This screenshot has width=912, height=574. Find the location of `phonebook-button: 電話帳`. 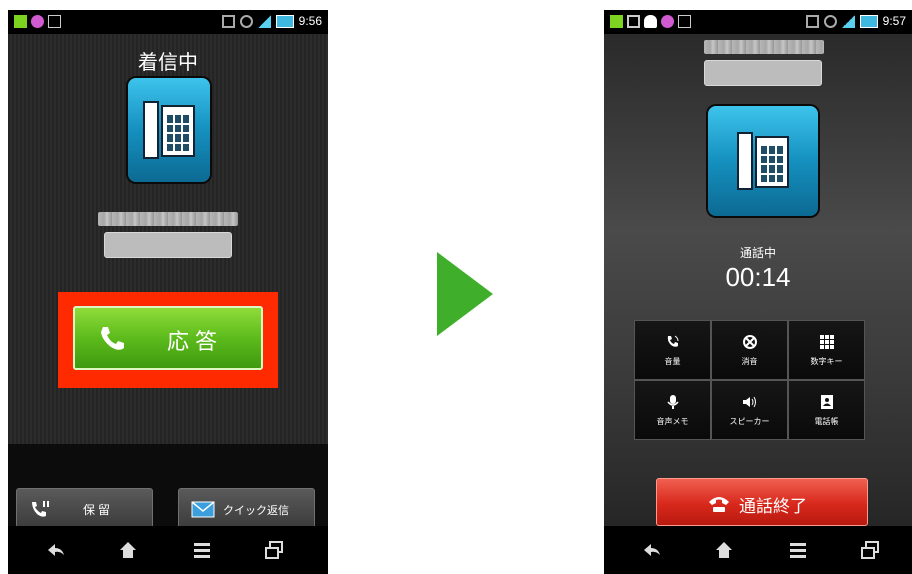

phonebook-button: 電話帳 is located at coordinates (826, 410).